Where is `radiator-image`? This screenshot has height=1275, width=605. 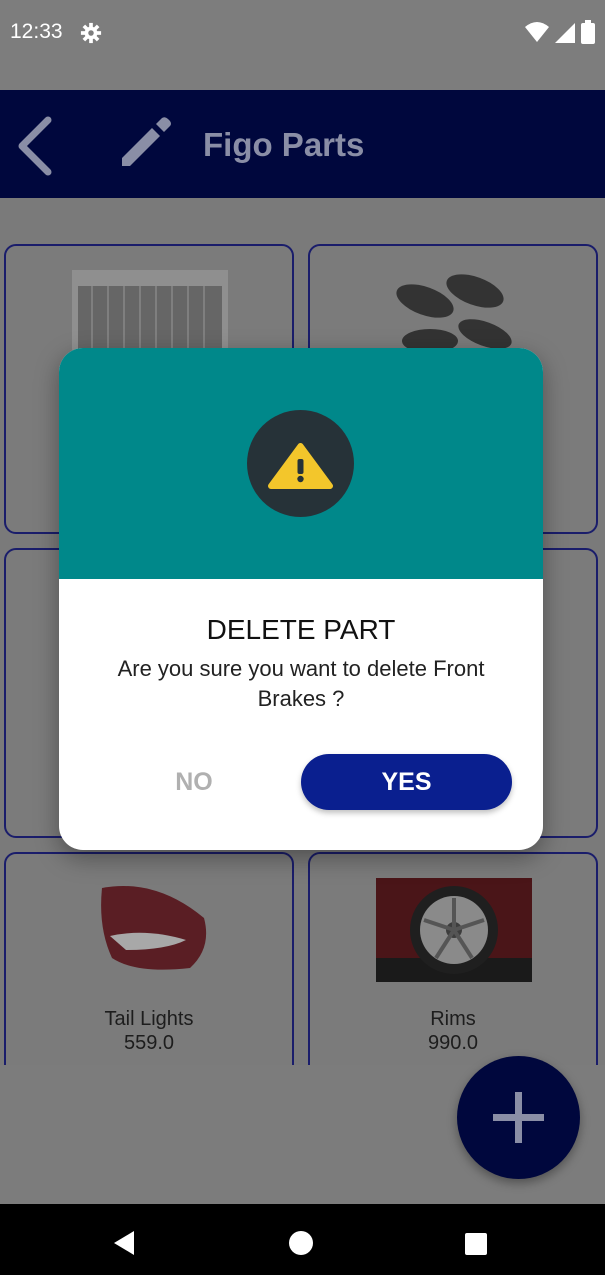 radiator-image is located at coordinates (150, 310).